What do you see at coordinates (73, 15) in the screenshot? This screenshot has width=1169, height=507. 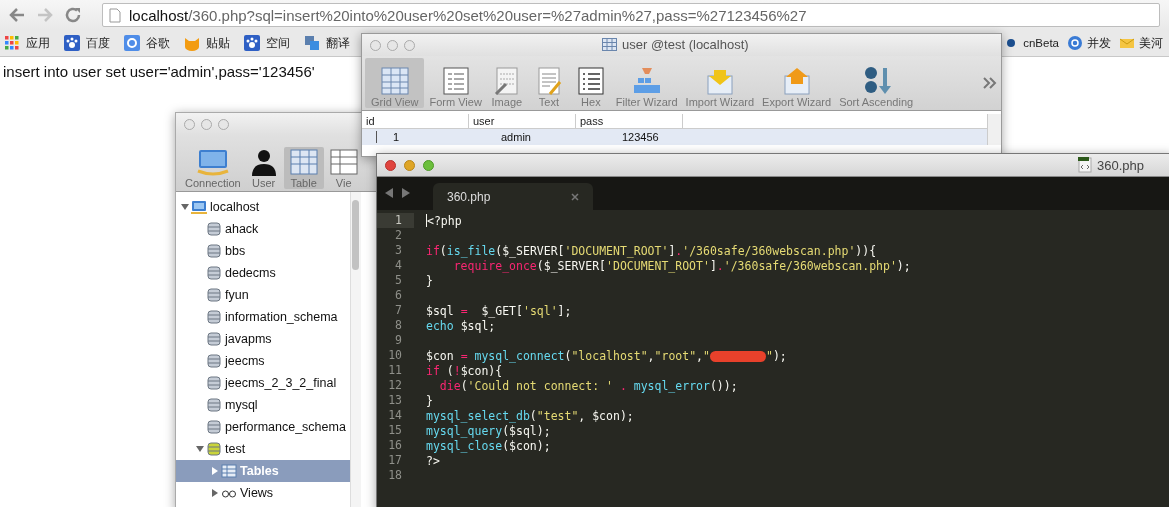 I see `reload-icon` at bounding box center [73, 15].